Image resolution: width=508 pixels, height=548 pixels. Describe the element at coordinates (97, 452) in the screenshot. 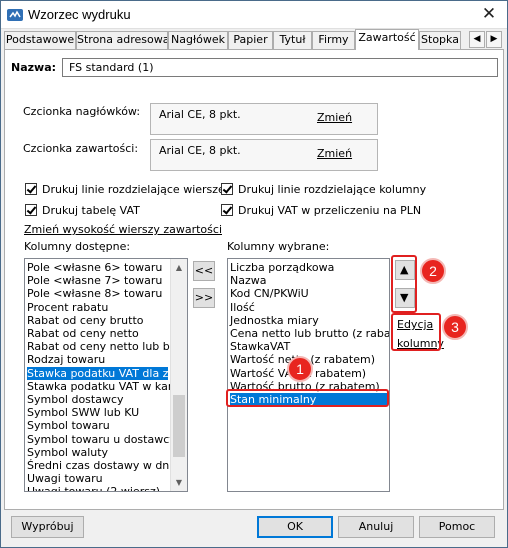

I see `list-item: Symbol waluty` at that location.